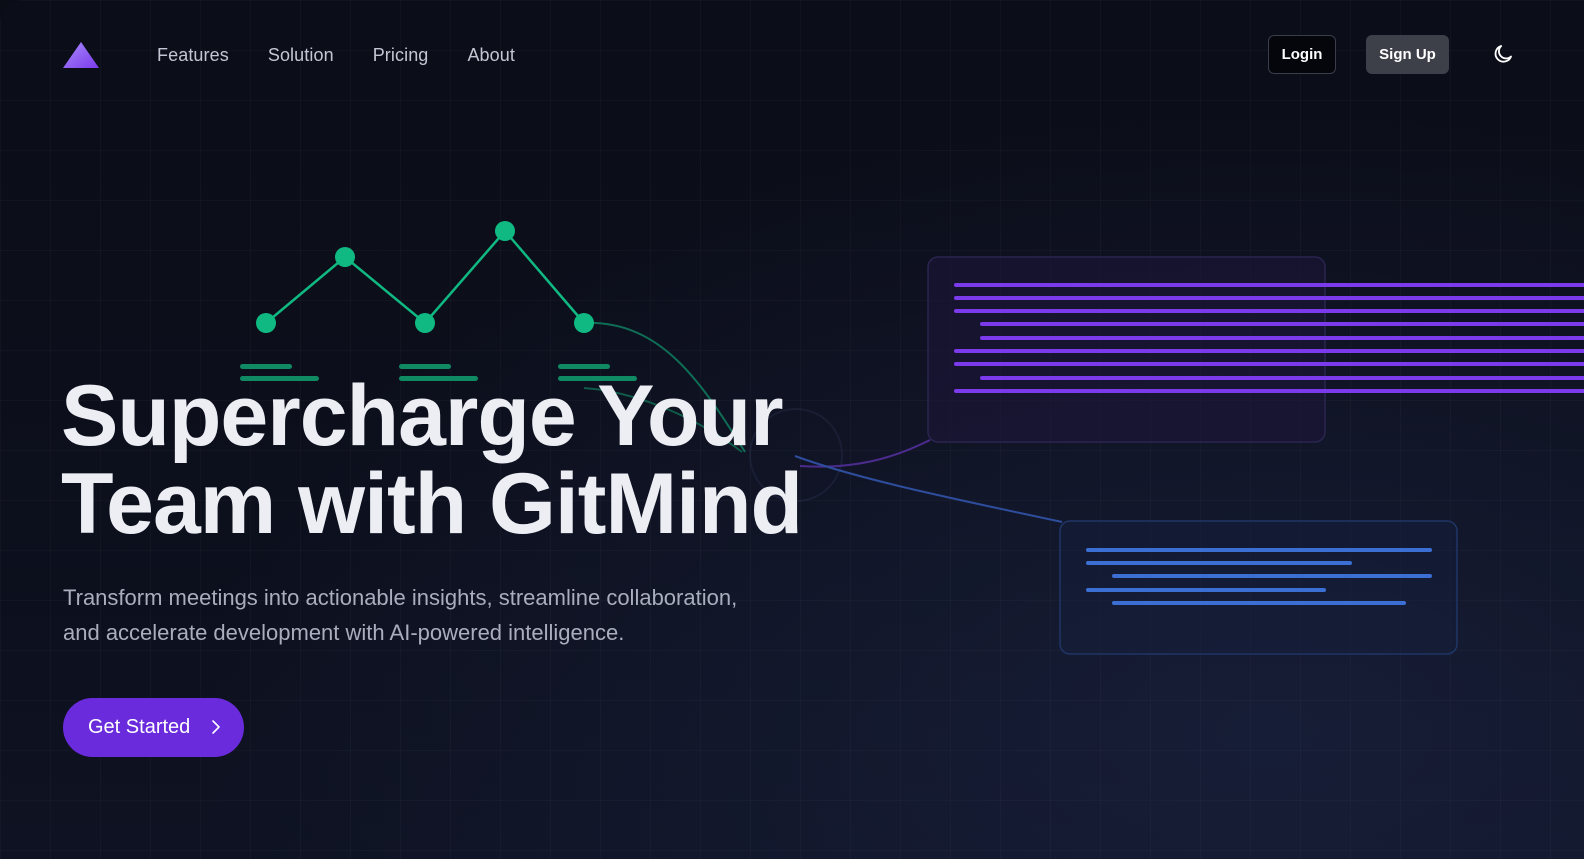 The height and width of the screenshot is (859, 1584). I want to click on nav-link-about: About, so click(491, 55).